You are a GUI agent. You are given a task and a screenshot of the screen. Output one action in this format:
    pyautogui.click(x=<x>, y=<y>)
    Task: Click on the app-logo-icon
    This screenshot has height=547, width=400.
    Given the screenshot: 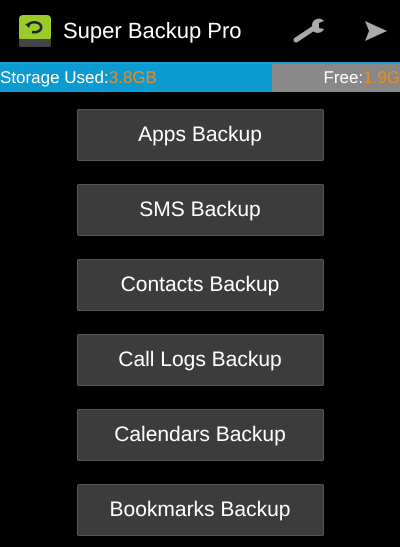 What is the action you would take?
    pyautogui.click(x=35, y=31)
    